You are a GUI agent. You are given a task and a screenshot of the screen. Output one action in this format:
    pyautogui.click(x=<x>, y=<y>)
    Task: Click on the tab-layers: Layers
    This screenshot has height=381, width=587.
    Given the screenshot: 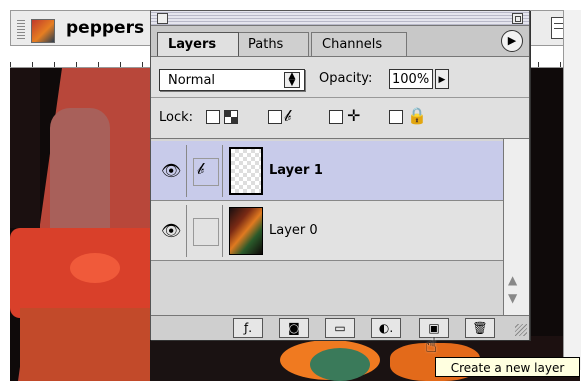 What is the action you would take?
    pyautogui.click(x=198, y=44)
    